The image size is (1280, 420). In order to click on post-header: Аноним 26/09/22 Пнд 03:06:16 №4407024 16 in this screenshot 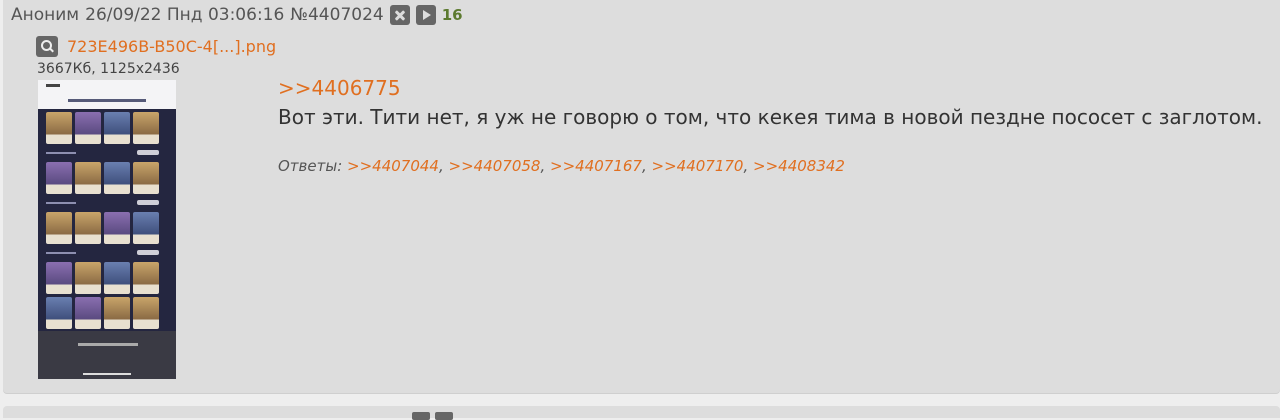, I will do `click(240, 15)`.